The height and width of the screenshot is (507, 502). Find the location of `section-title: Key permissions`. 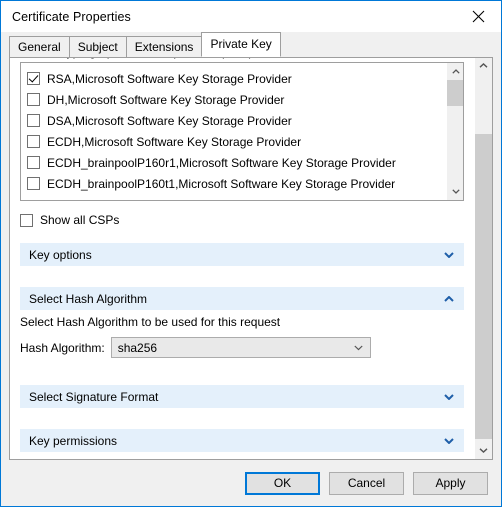

section-title: Key permissions is located at coordinates (73, 440).